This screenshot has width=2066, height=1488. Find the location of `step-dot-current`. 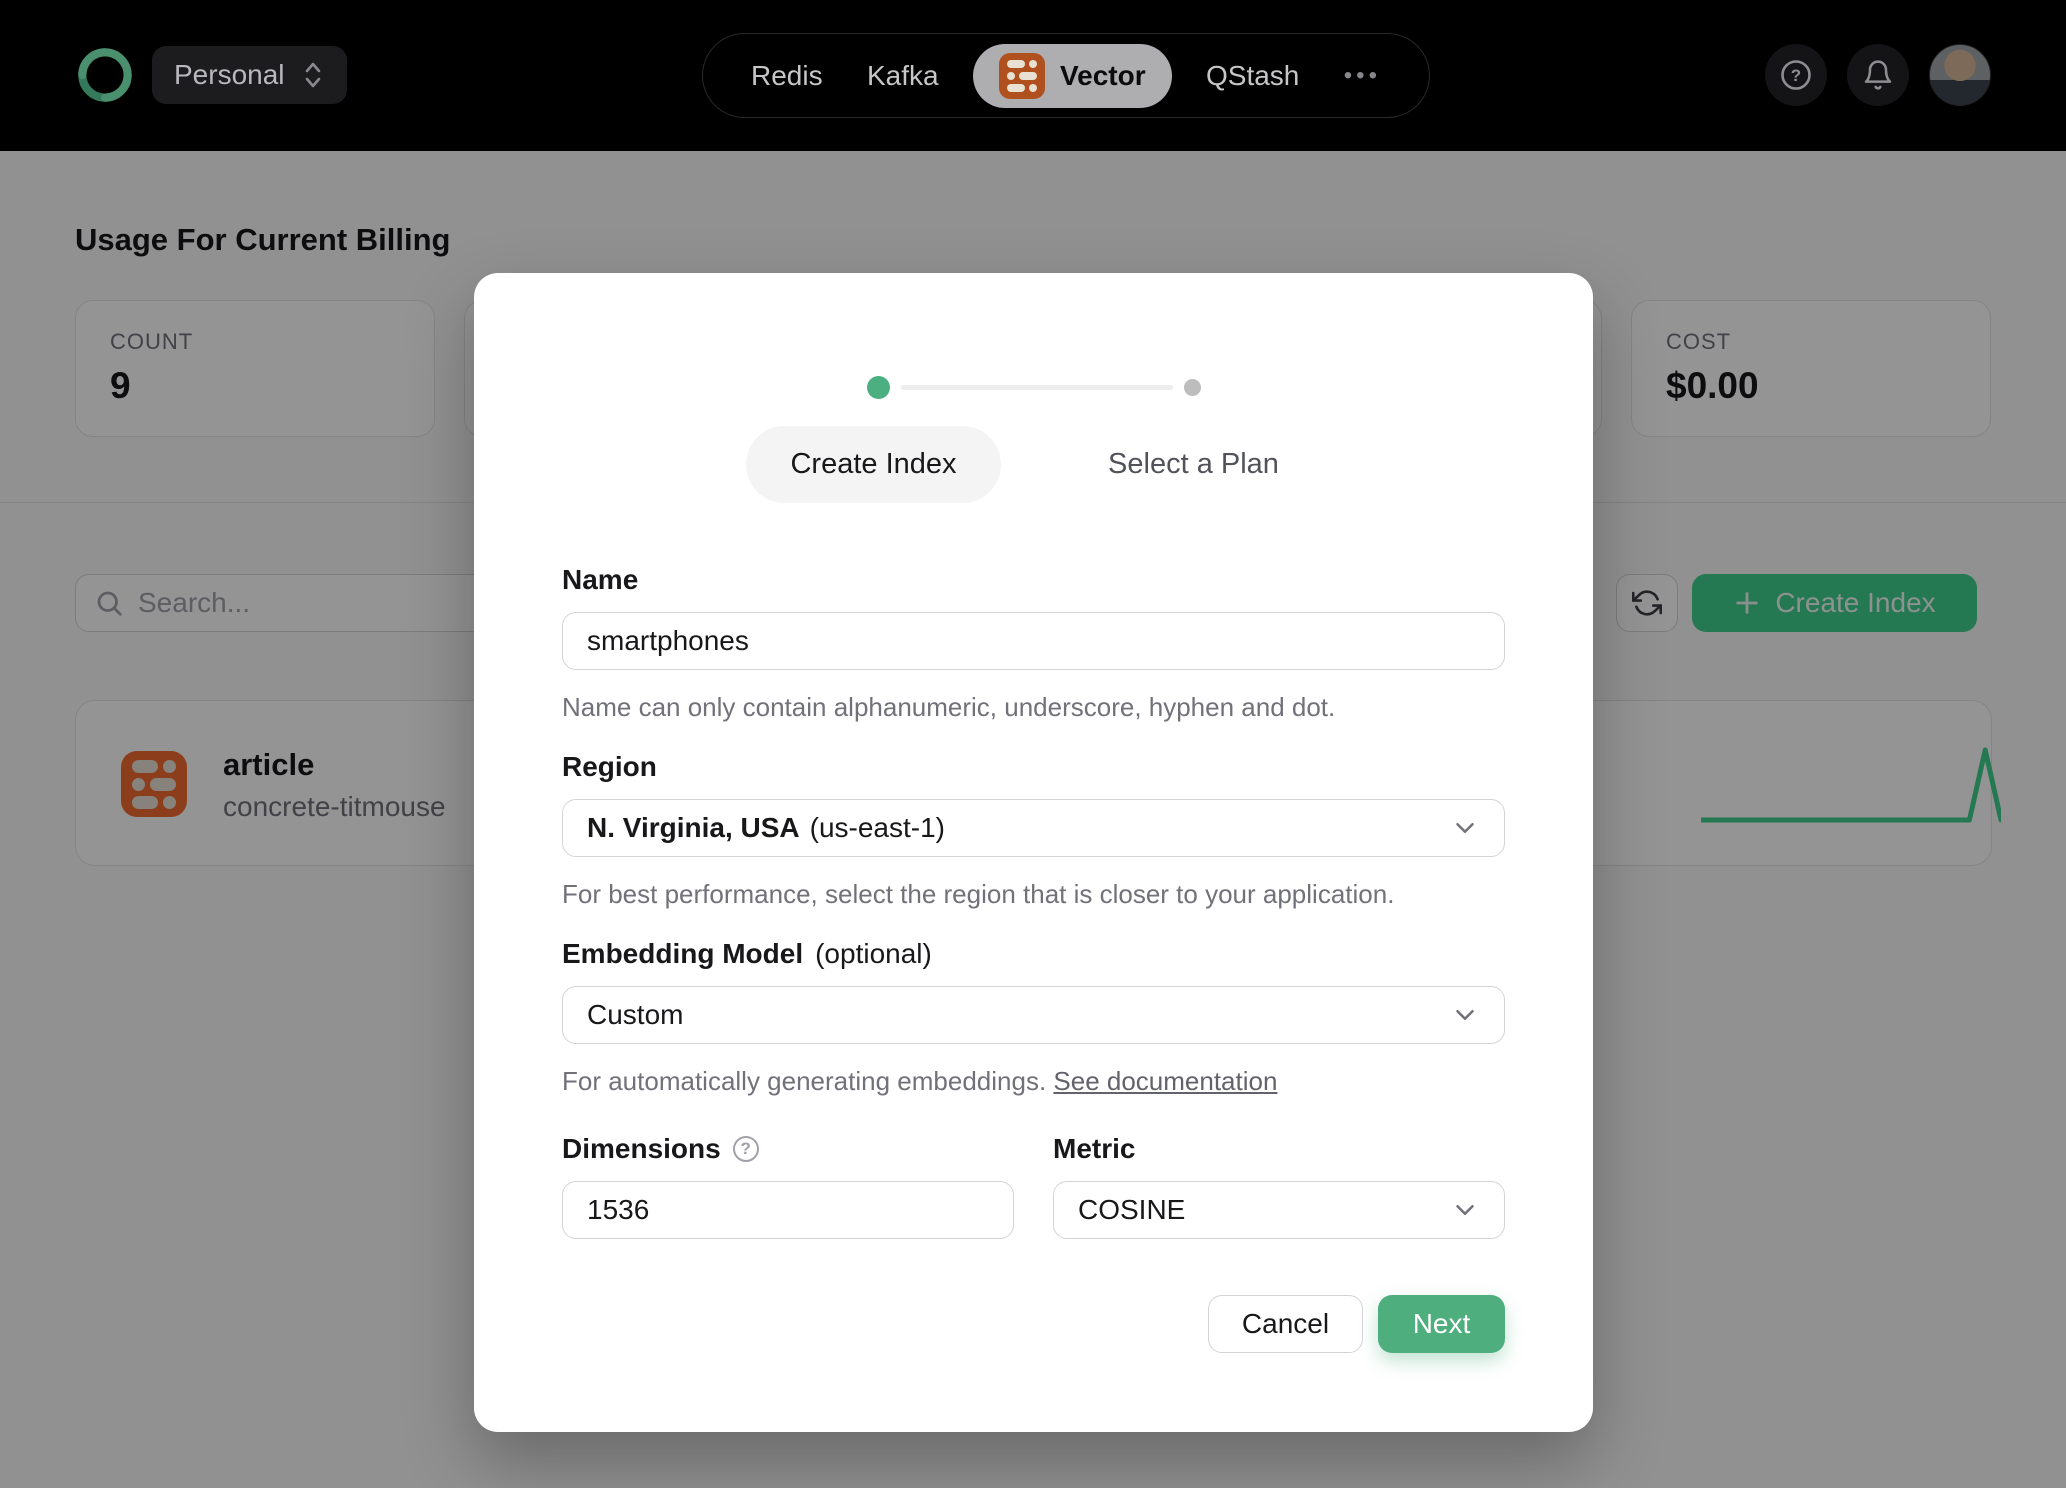

step-dot-current is located at coordinates (878, 387).